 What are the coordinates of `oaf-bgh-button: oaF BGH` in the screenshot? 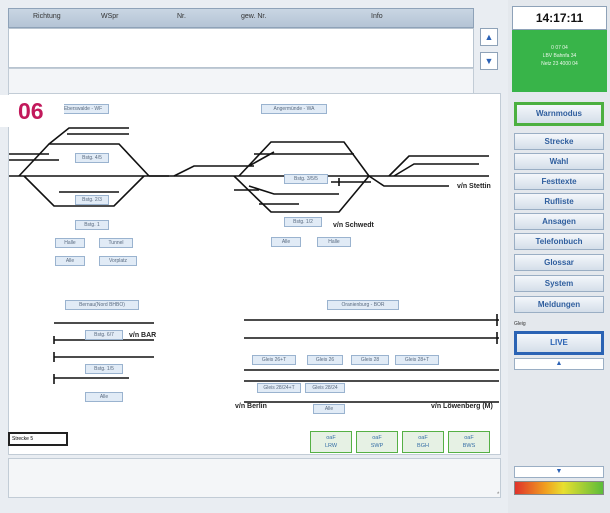 It's located at (423, 442).